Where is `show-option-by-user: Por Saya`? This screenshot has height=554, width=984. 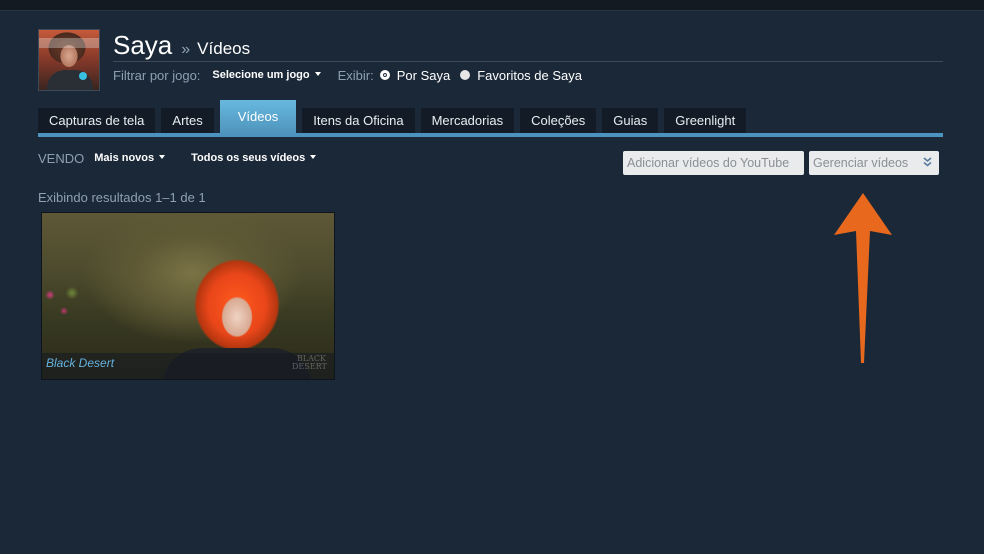
show-option-by-user: Por Saya is located at coordinates (415, 75).